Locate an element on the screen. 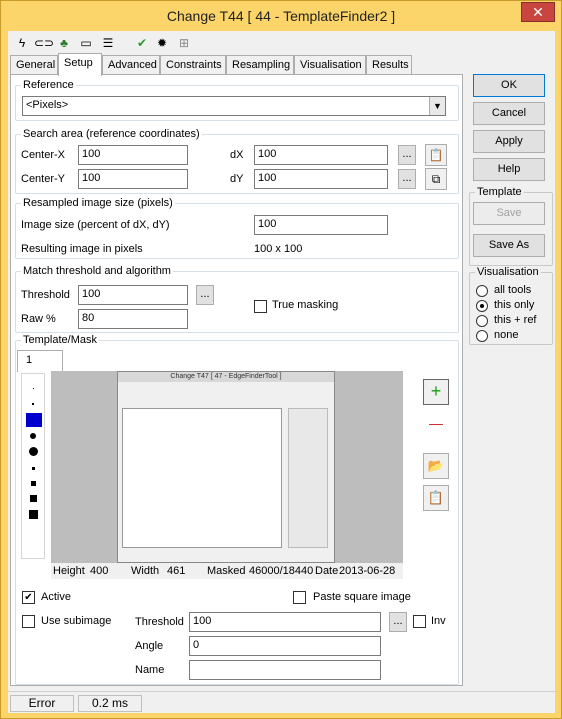  save-button: Save is located at coordinates (509, 213).